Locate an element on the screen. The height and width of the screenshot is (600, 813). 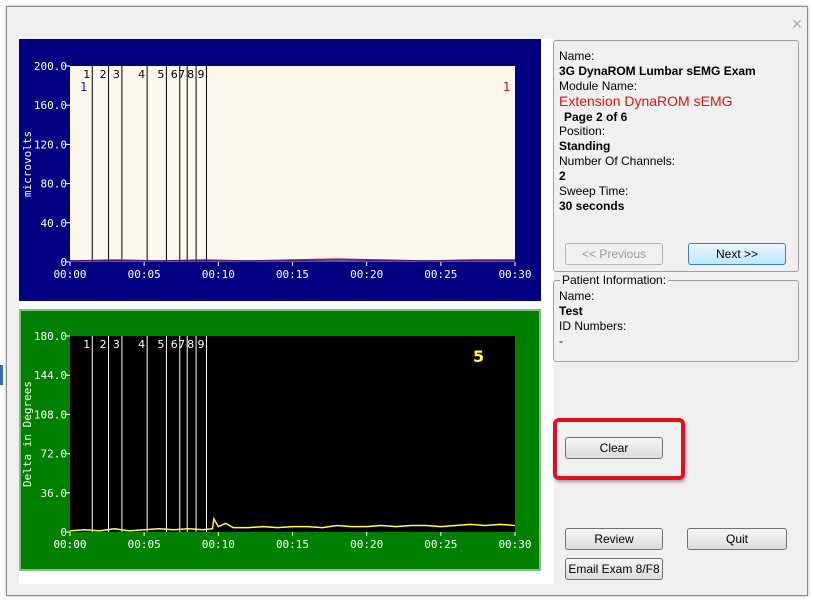
rom-marker-label: 9 is located at coordinates (200, 344).